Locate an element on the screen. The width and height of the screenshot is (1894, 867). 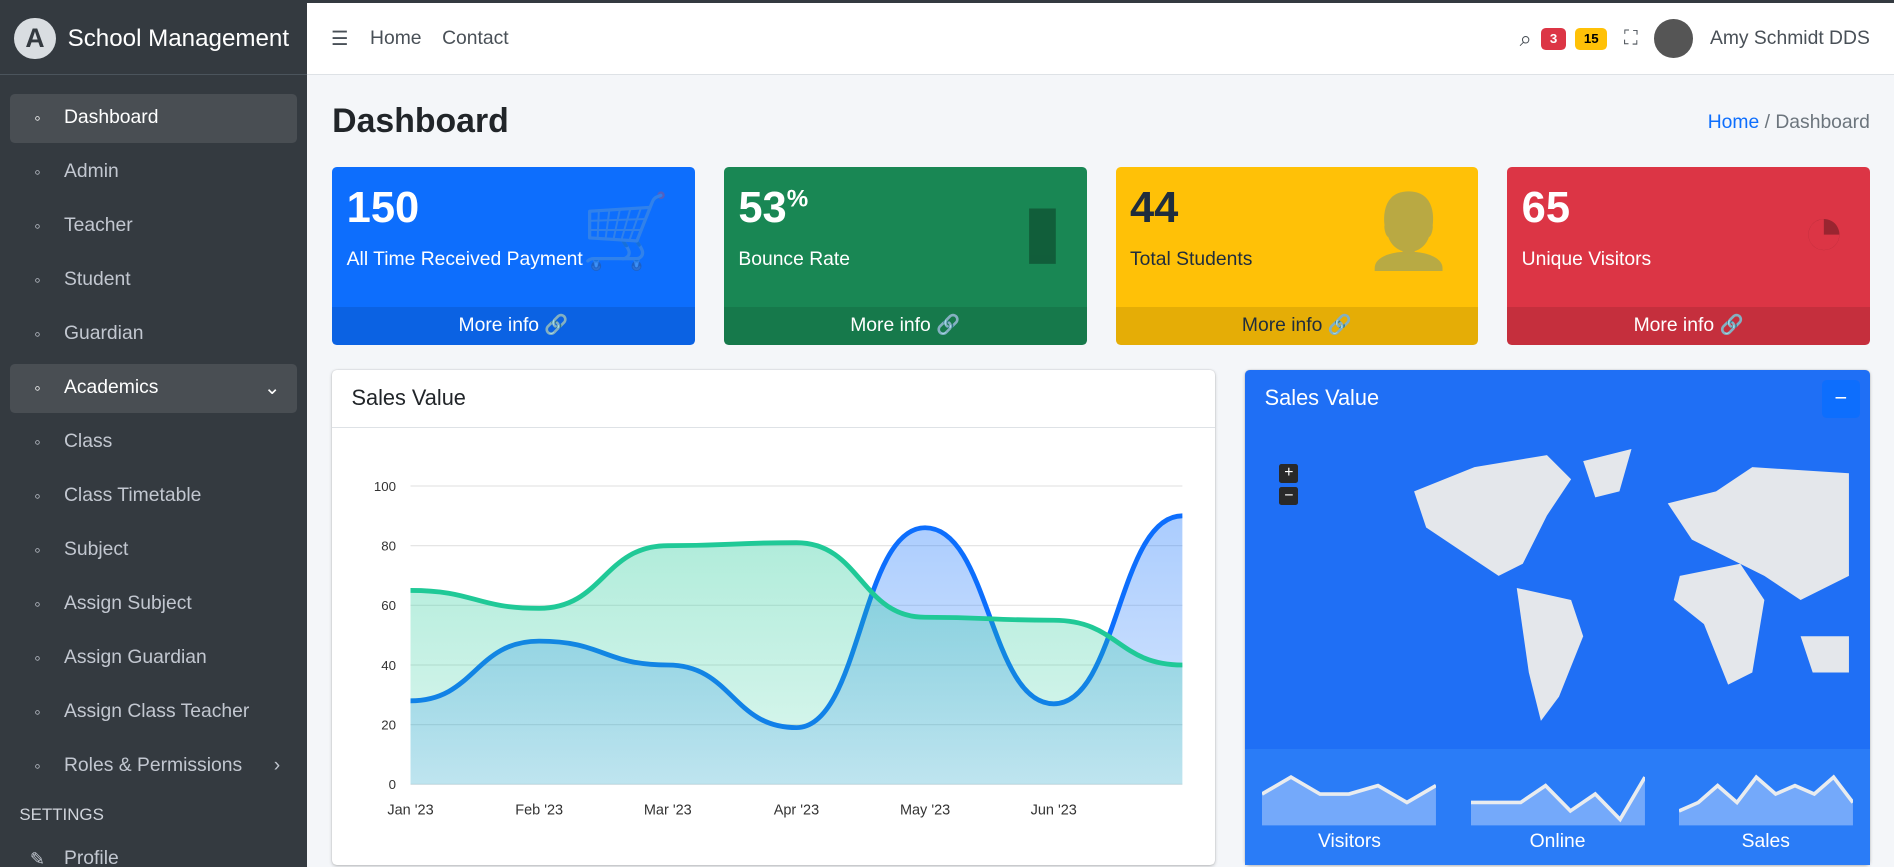
nav-home: Home is located at coordinates (396, 39).